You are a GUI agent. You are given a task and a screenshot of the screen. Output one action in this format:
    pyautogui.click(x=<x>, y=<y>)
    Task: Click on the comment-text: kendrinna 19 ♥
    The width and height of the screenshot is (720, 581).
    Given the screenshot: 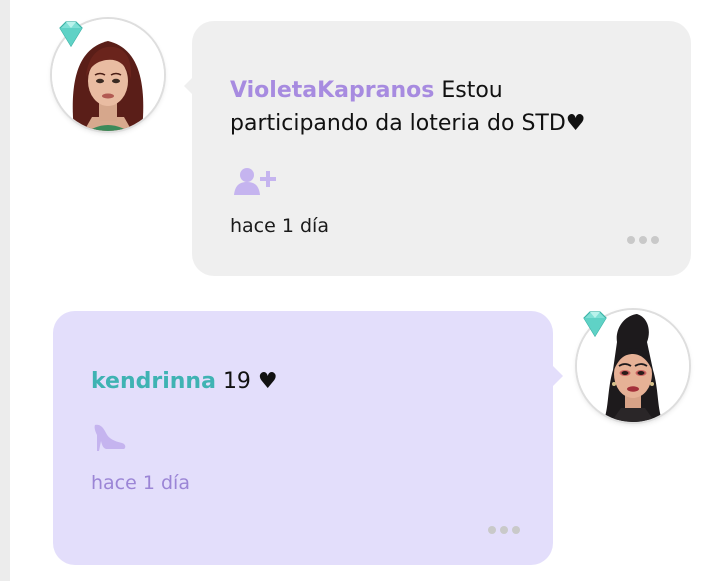 What is the action you would take?
    pyautogui.click(x=306, y=381)
    